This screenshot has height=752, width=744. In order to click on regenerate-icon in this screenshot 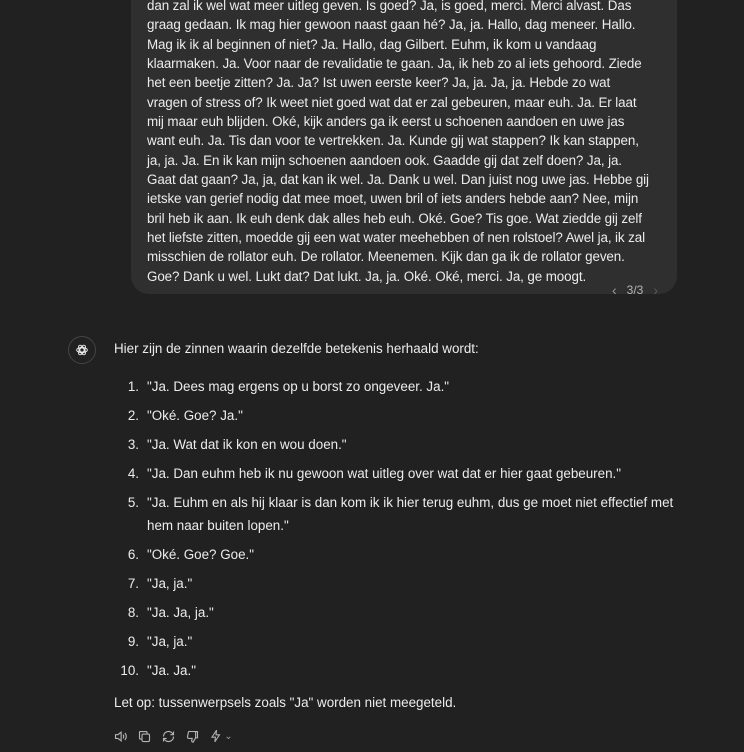, I will do `click(168, 736)`.